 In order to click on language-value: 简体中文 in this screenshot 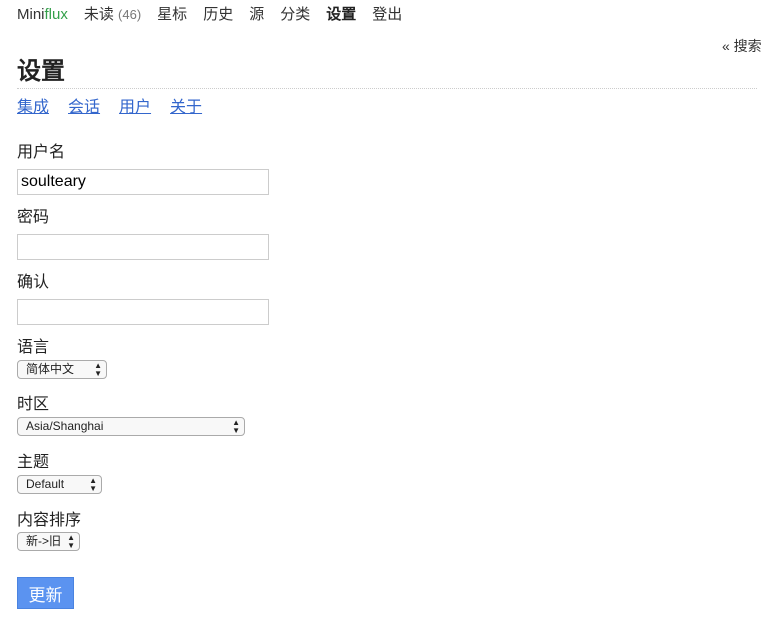, I will do `click(50, 369)`.